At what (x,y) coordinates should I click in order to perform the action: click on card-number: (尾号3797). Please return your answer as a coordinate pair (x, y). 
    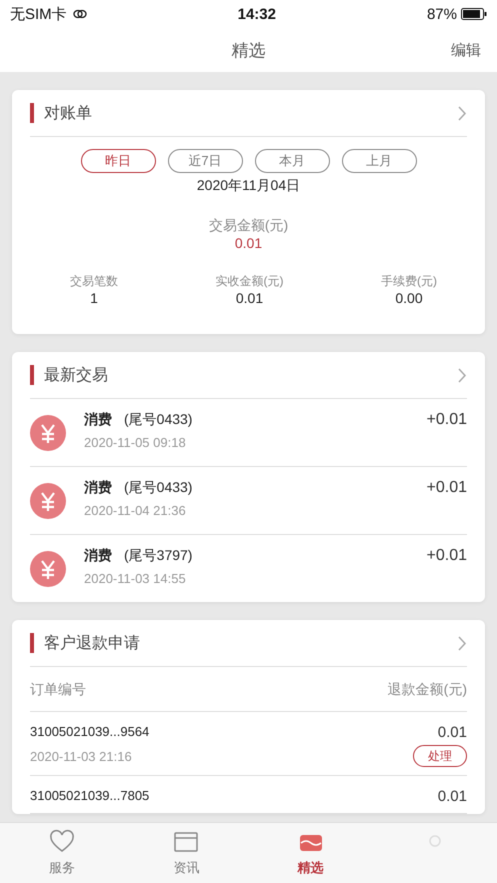
    Looking at the image, I should click on (158, 556).